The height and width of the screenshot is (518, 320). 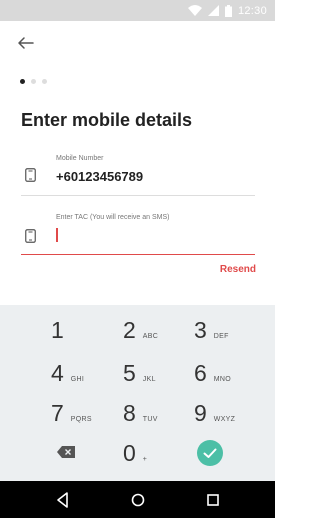 What do you see at coordinates (57, 235) in the screenshot?
I see `tac-input` at bounding box center [57, 235].